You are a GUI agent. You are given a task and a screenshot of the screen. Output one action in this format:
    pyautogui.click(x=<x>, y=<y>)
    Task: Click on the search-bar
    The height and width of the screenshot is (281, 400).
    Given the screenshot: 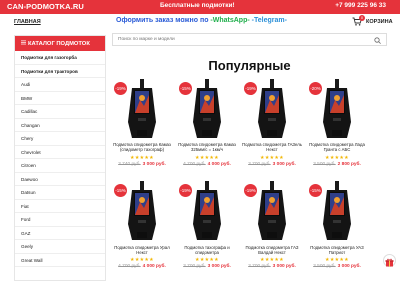 What is the action you would take?
    pyautogui.click(x=249, y=39)
    